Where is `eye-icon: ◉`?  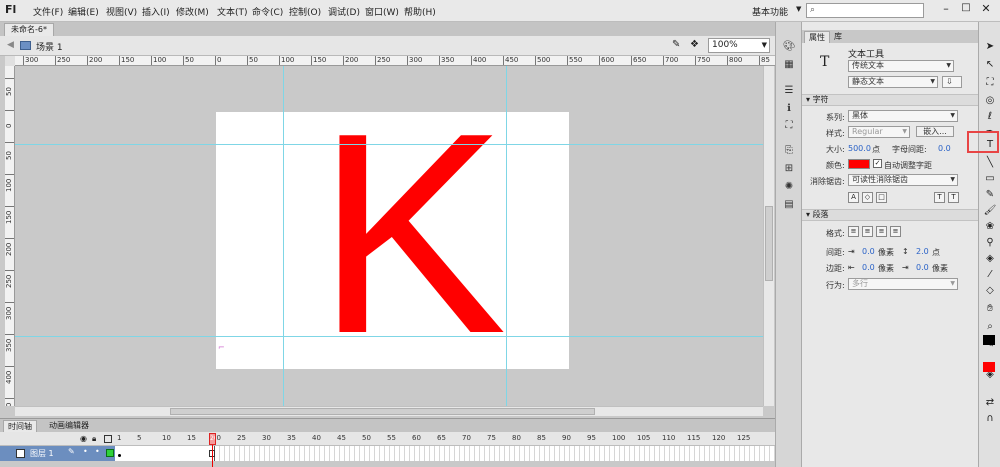
eye-icon: ◉ is located at coordinates (83, 438).